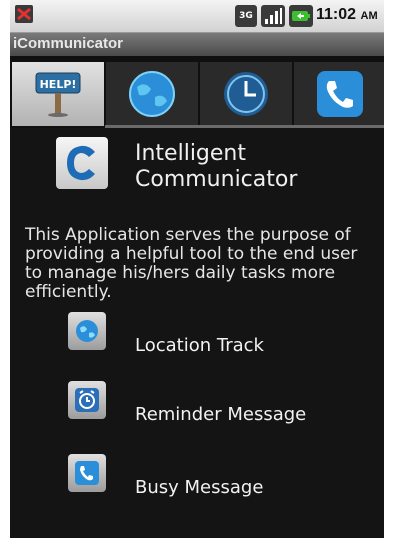  I want to click on app-name: Intelligent Communicator, so click(255, 167).